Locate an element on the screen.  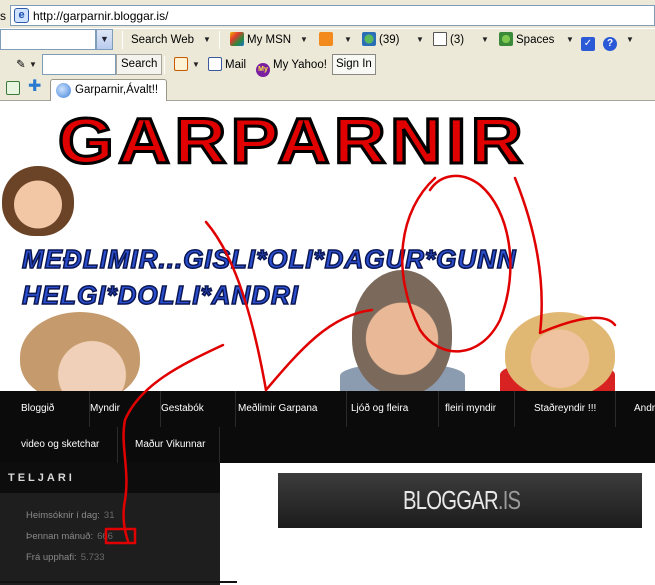
sign-in-button: Sign In is located at coordinates (354, 64).